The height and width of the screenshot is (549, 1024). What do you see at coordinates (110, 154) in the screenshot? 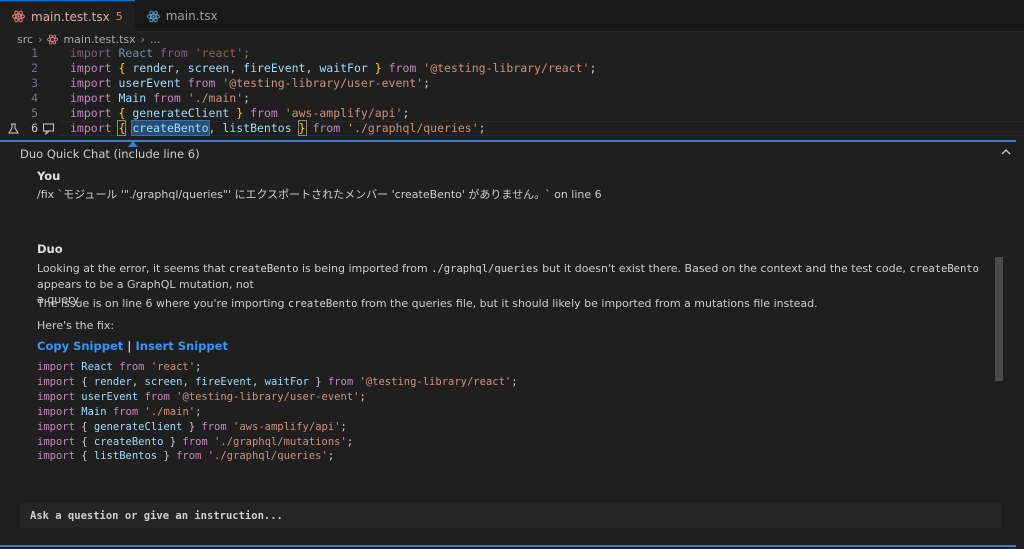
I see `chat-title: Duo Quick Chat (include line 6)` at bounding box center [110, 154].